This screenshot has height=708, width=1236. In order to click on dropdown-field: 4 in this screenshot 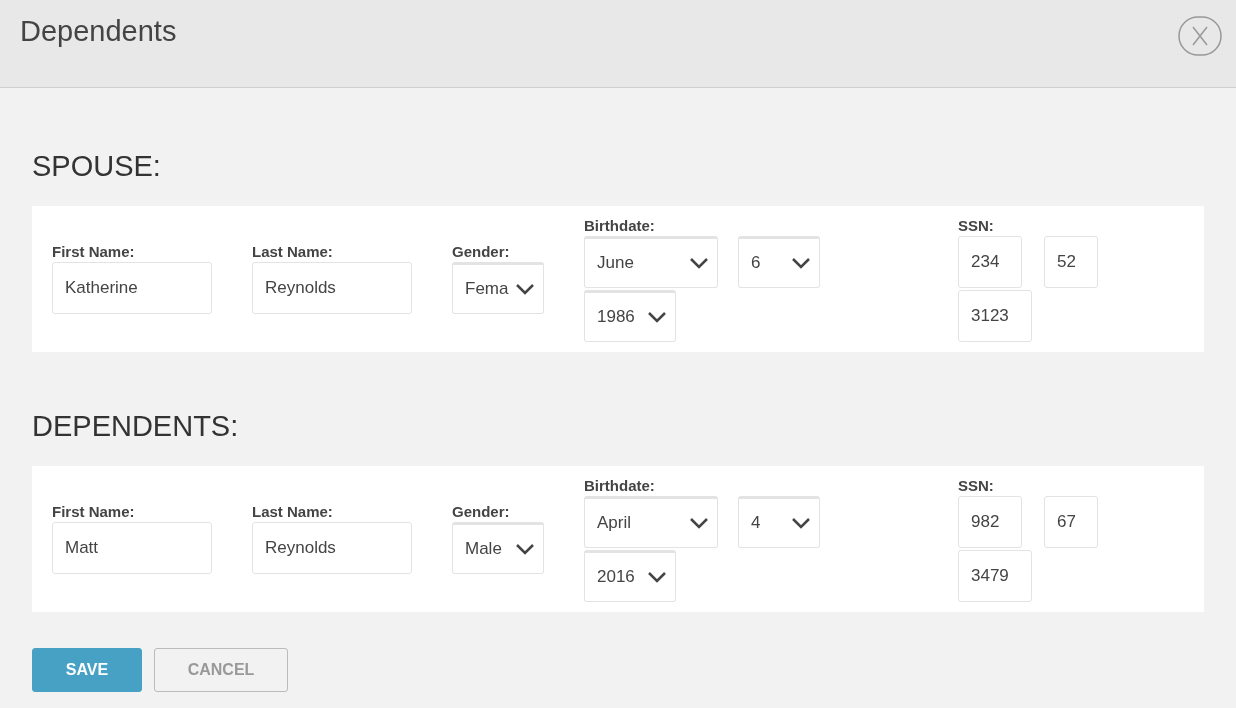, I will do `click(779, 522)`.